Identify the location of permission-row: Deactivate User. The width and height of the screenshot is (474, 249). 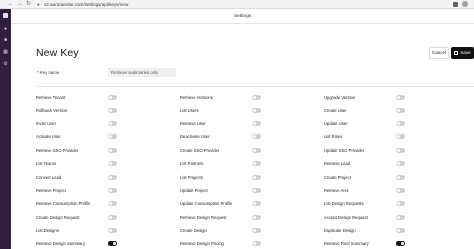
(220, 136).